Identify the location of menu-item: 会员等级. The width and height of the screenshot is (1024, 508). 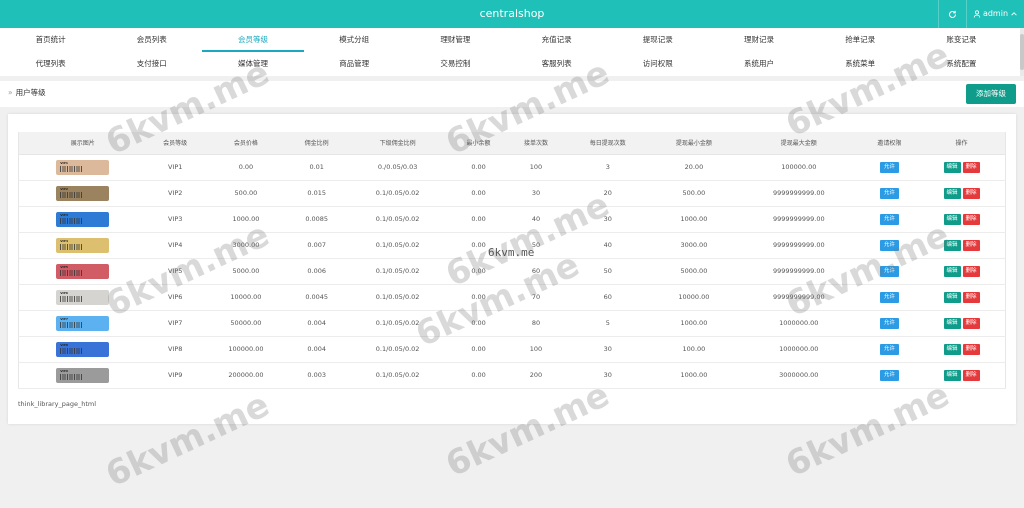
(253, 40).